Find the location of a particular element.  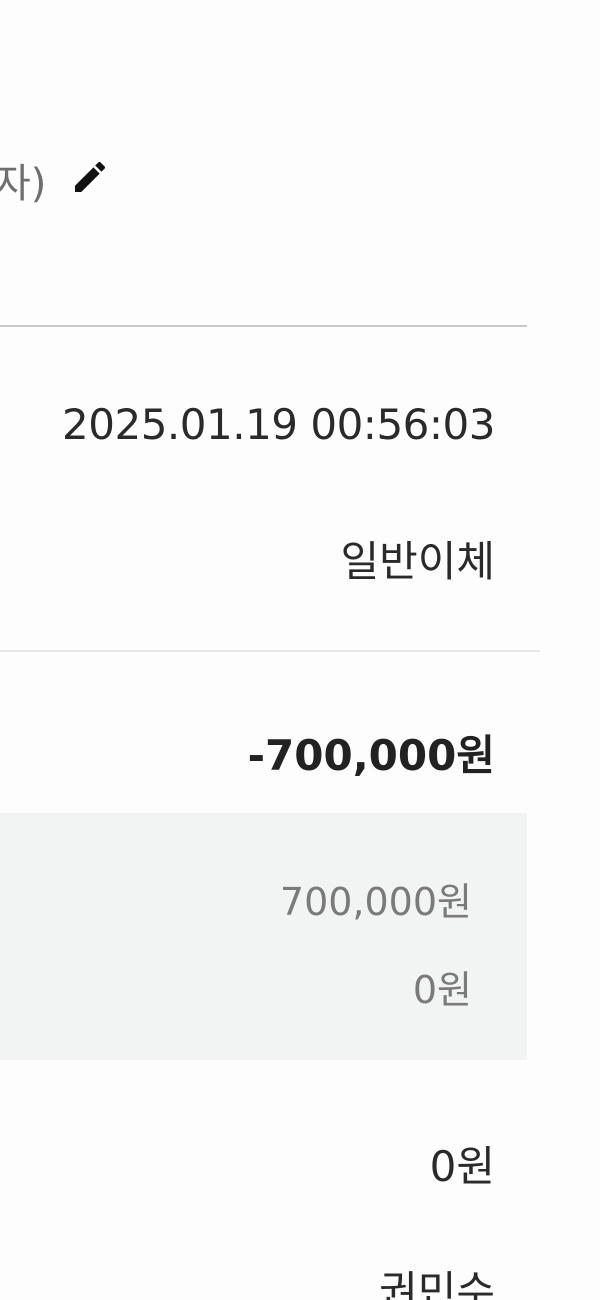

breakdown-value-1: 700,000원 is located at coordinates (375, 902).